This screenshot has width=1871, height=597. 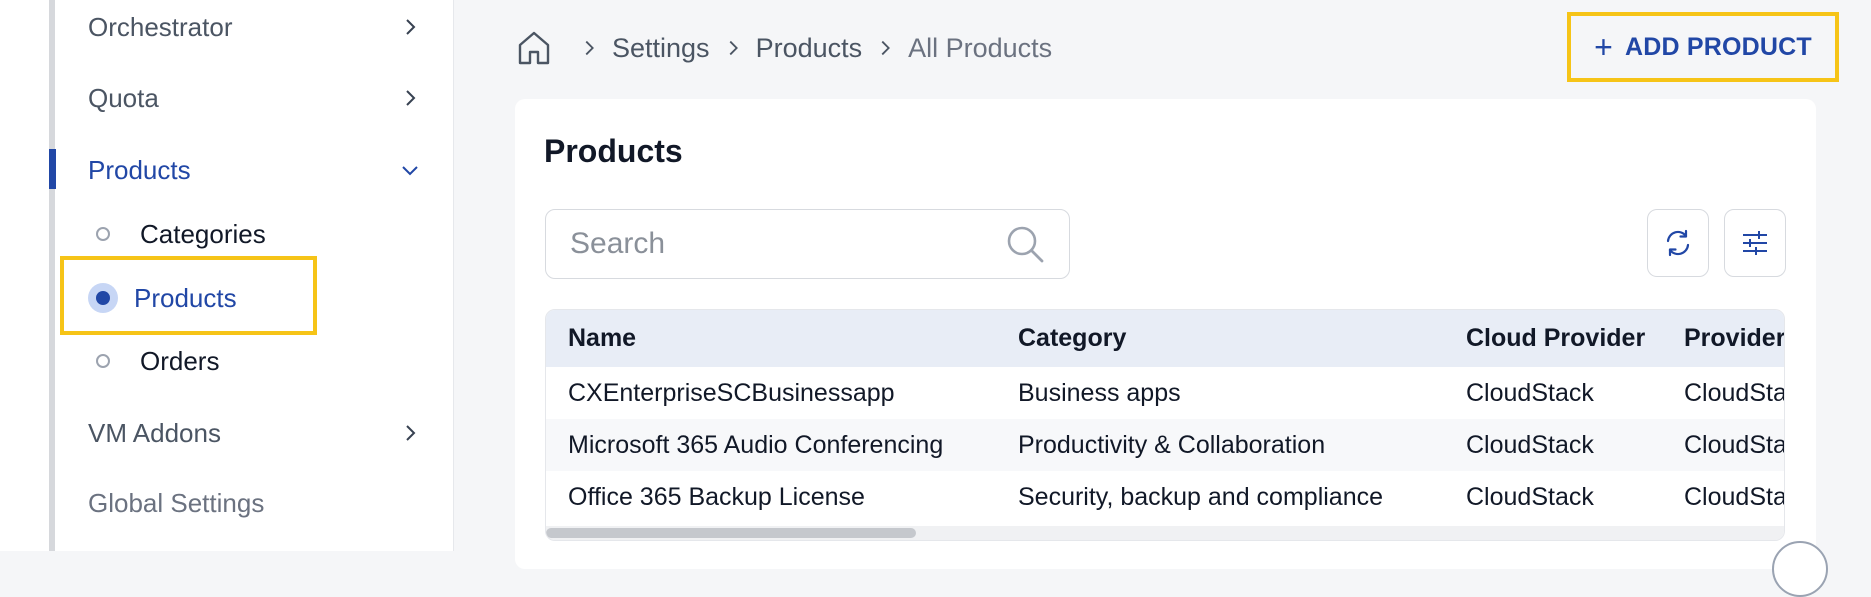 I want to click on plus-icon: +, so click(x=1603, y=47).